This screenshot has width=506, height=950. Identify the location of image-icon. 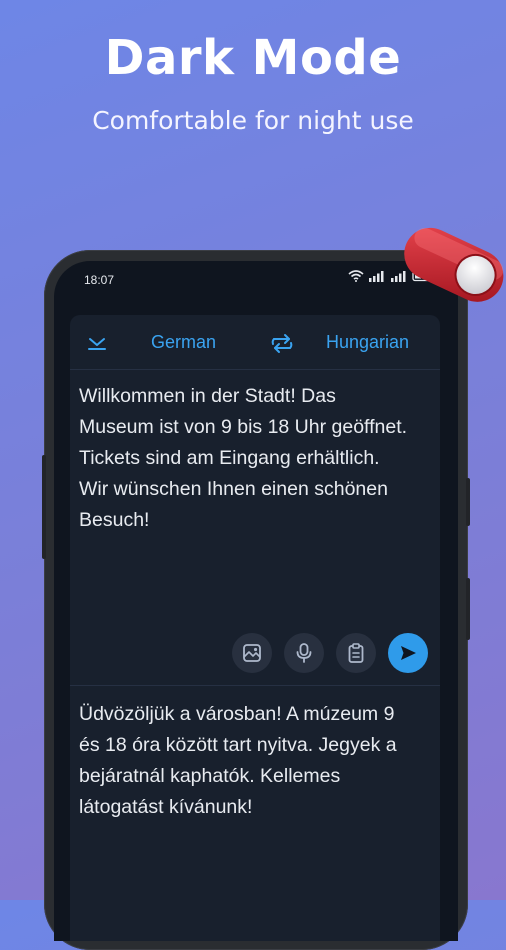
(252, 653).